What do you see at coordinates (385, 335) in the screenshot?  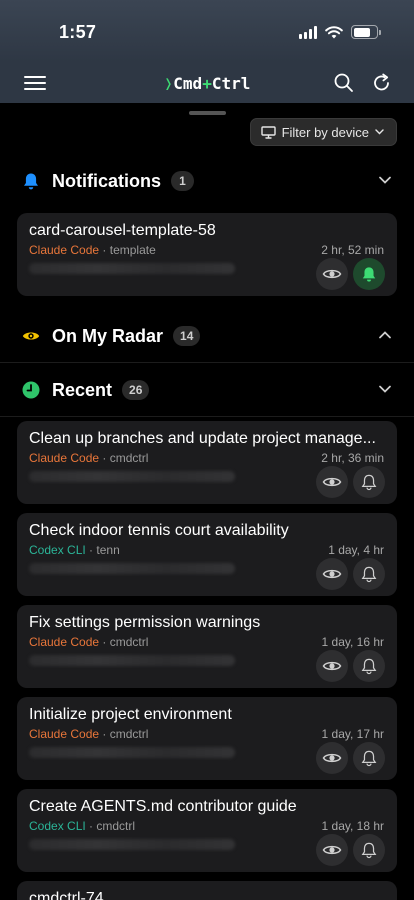 I see `chevron-up-icon` at bounding box center [385, 335].